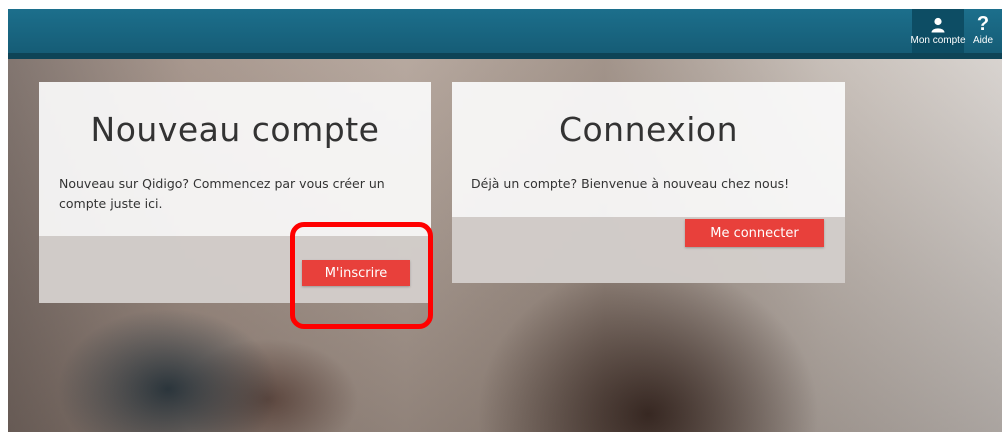 This screenshot has height=432, width=1005. What do you see at coordinates (938, 25) in the screenshot?
I see `user-icon` at bounding box center [938, 25].